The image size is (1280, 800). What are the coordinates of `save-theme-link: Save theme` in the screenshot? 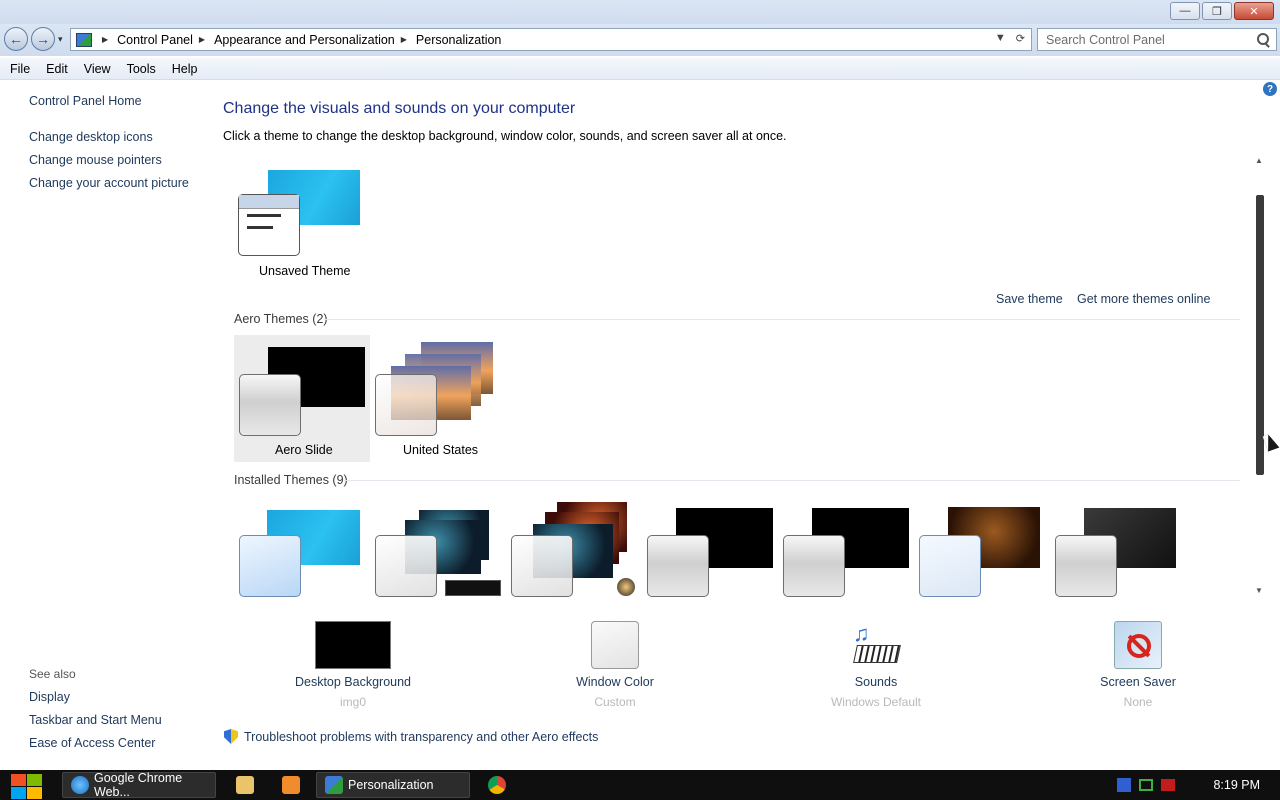 It's located at (1029, 299).